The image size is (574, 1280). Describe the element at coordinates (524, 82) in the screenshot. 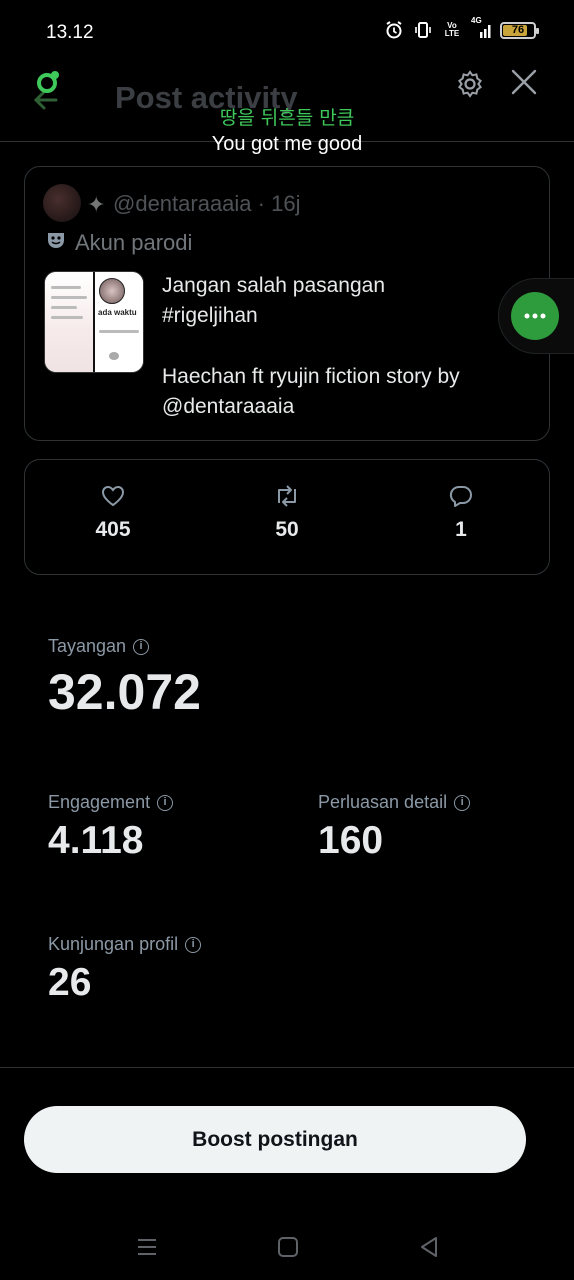

I see `close-icon` at that location.